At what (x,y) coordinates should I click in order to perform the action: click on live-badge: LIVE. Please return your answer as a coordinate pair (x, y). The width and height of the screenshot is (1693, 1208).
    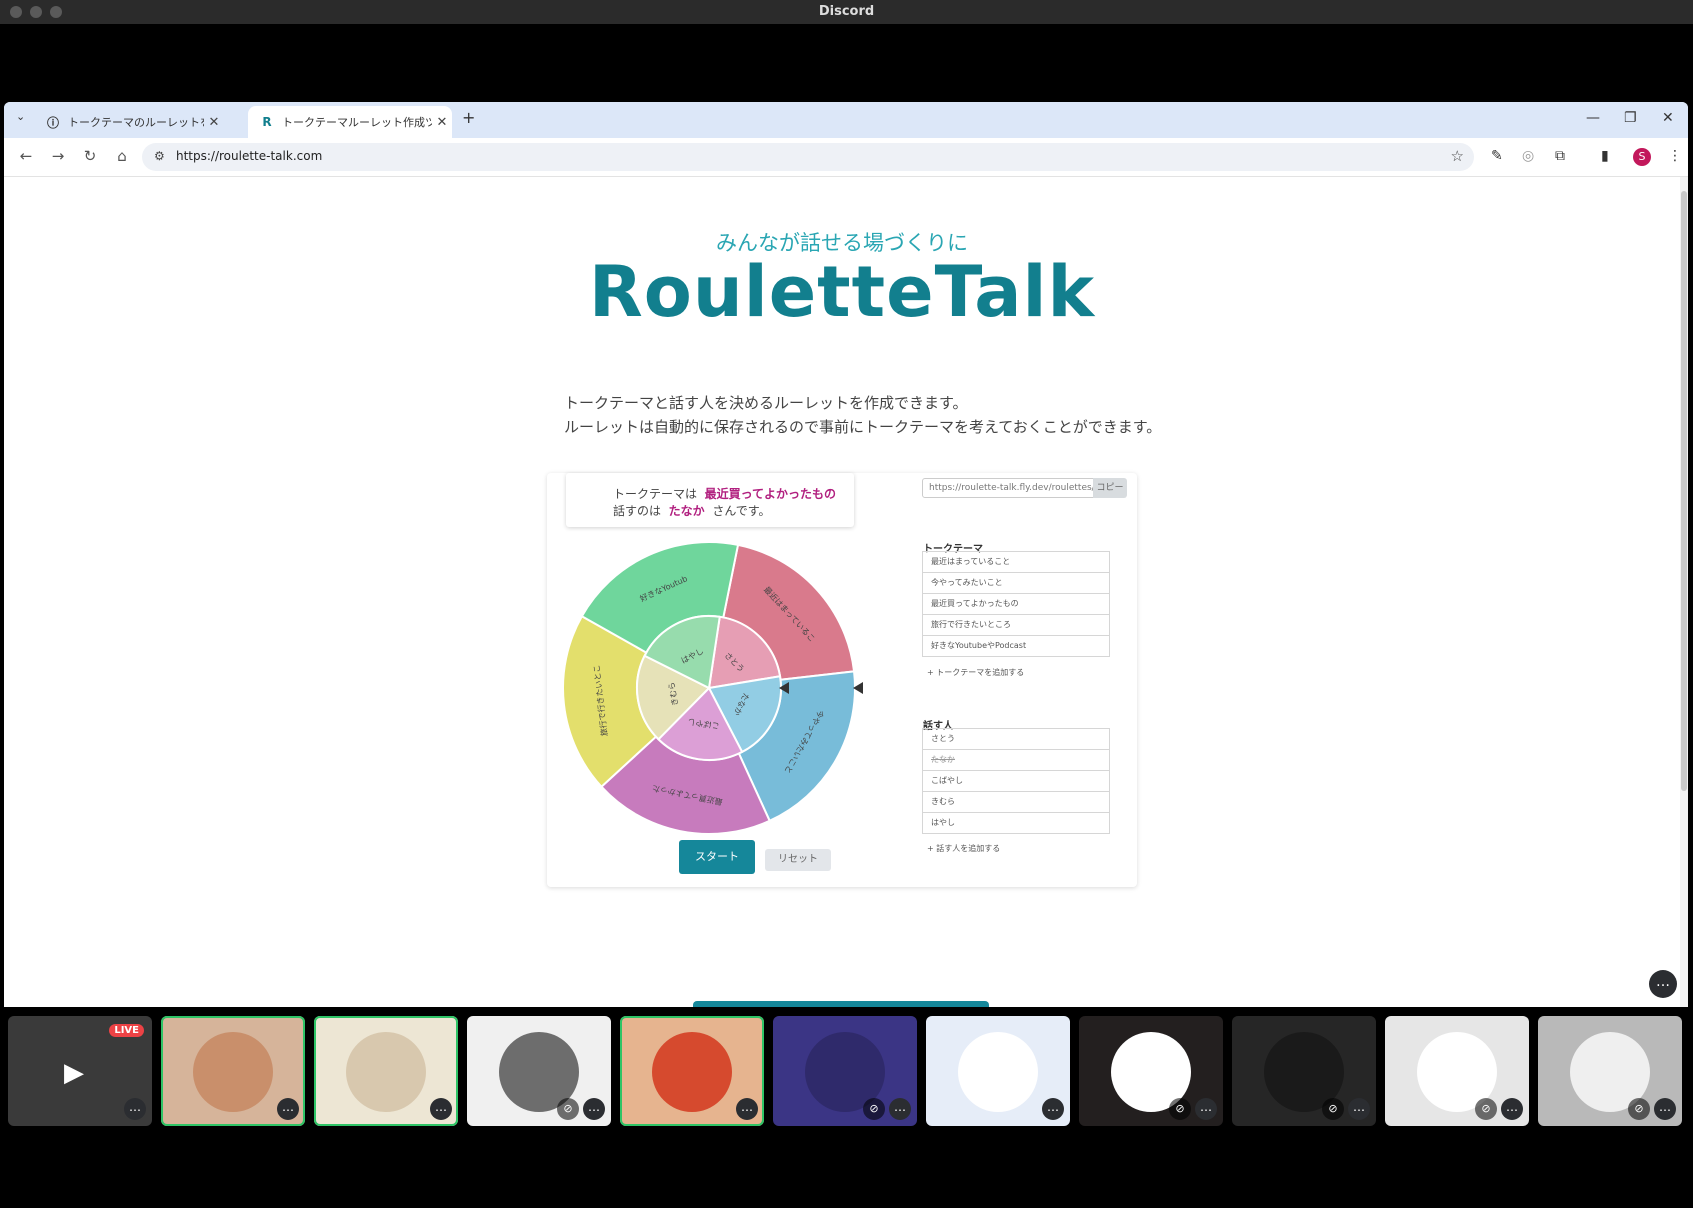
    Looking at the image, I should click on (126, 1030).